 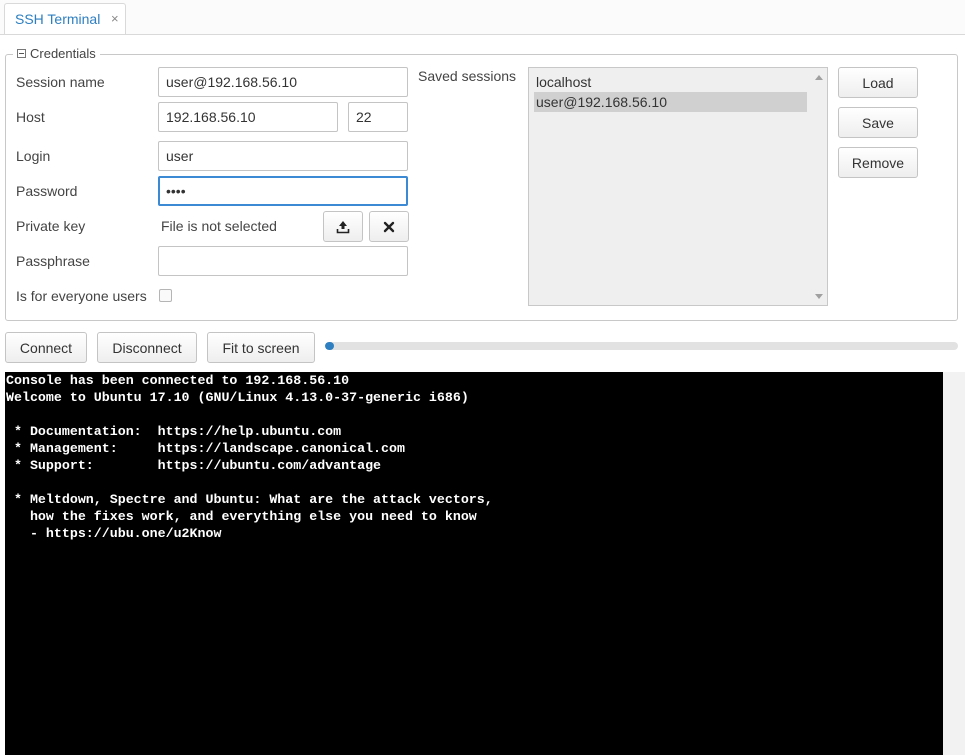 I want to click on saved-sessions-list: localhost user@192.168.56.10, so click(x=678, y=186).